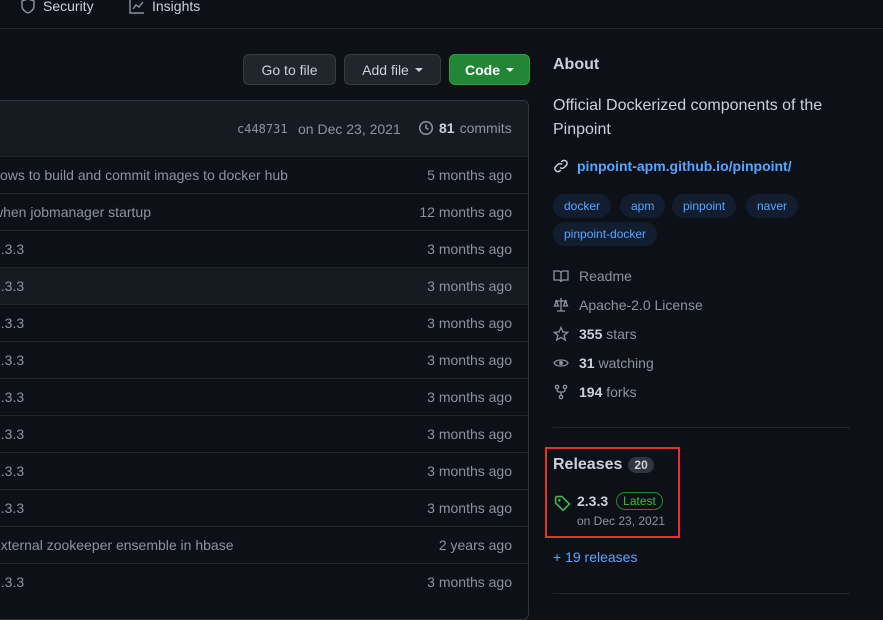  I want to click on commits-link: 81 commits, so click(465, 128).